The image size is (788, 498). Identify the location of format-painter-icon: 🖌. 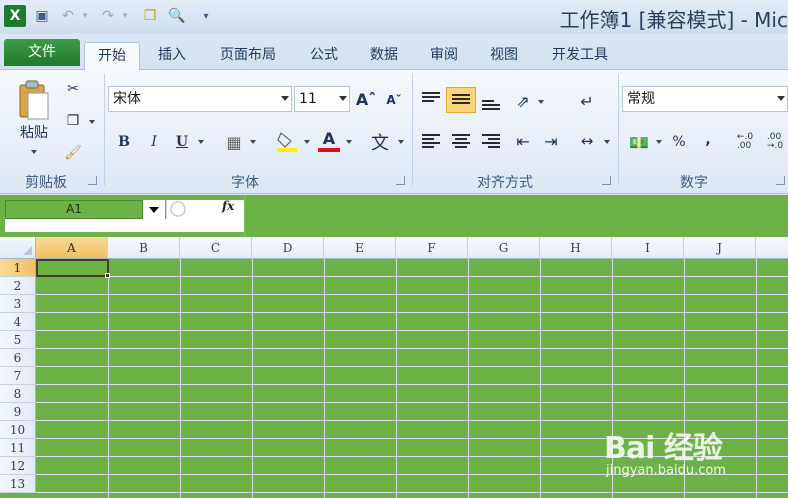
(73, 153).